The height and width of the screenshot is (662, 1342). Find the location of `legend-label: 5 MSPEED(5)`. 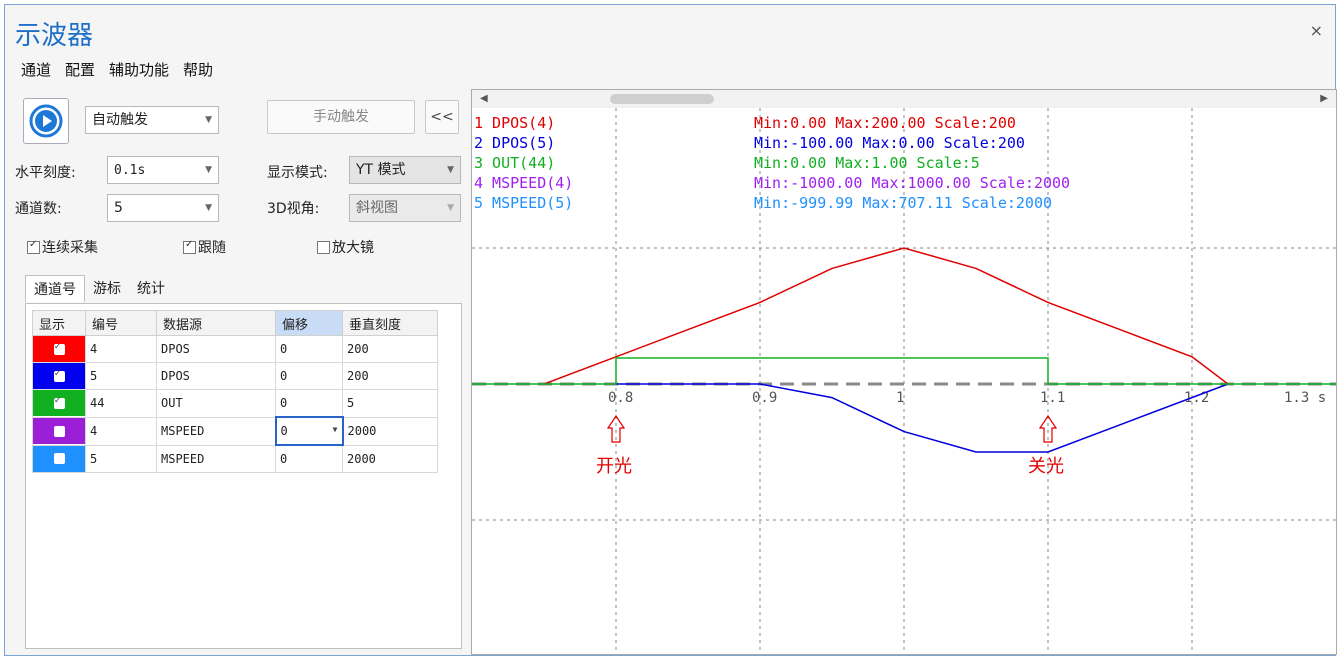

legend-label: 5 MSPEED(5) is located at coordinates (523, 203).